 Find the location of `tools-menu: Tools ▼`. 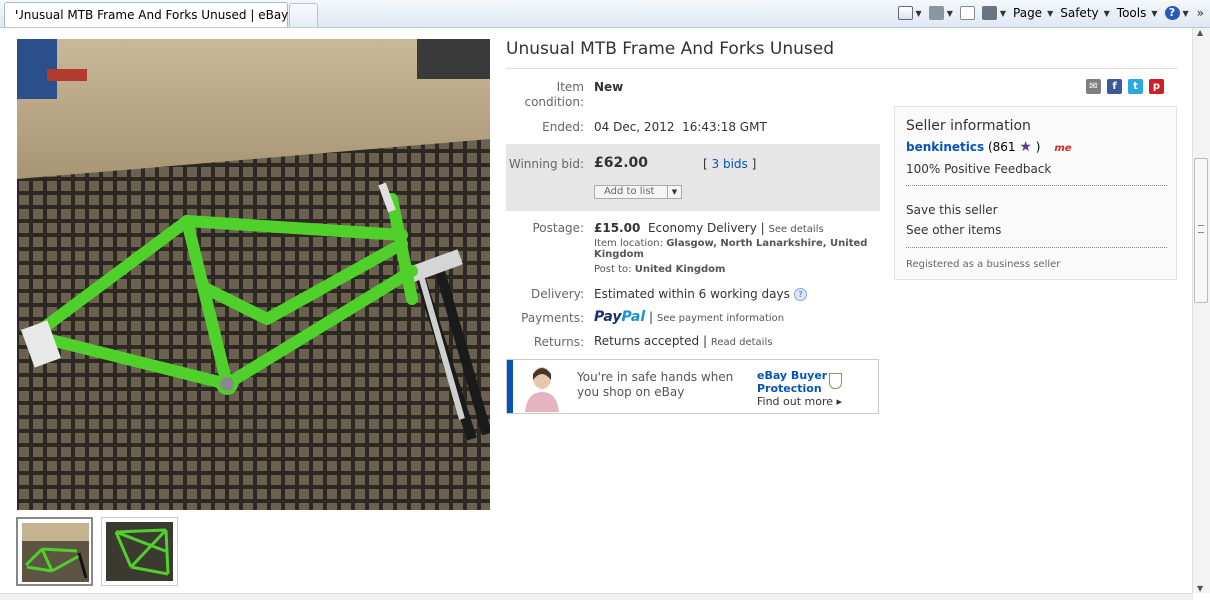

tools-menu: Tools ▼ is located at coordinates (1137, 13).